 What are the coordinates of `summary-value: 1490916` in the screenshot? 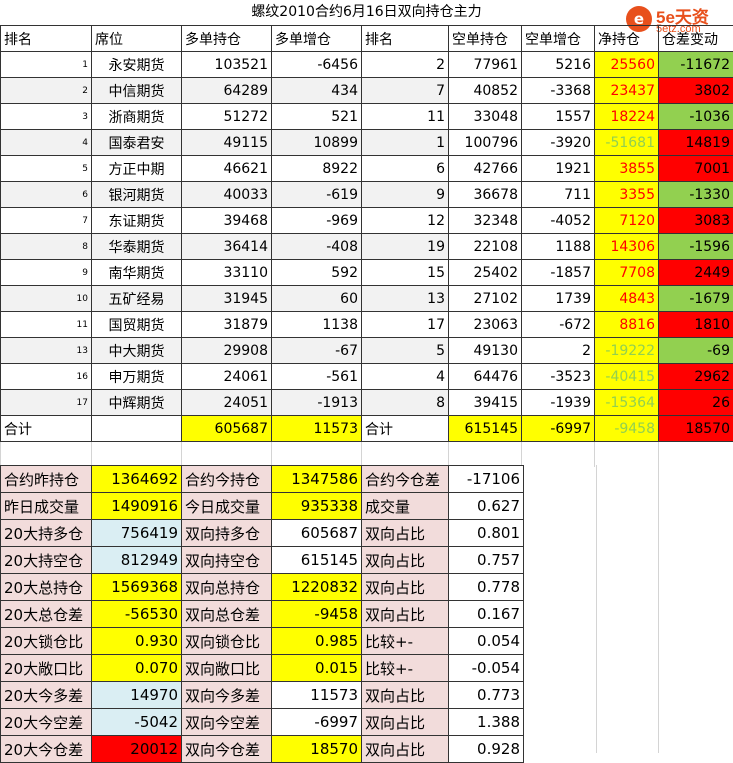 It's located at (137, 506).